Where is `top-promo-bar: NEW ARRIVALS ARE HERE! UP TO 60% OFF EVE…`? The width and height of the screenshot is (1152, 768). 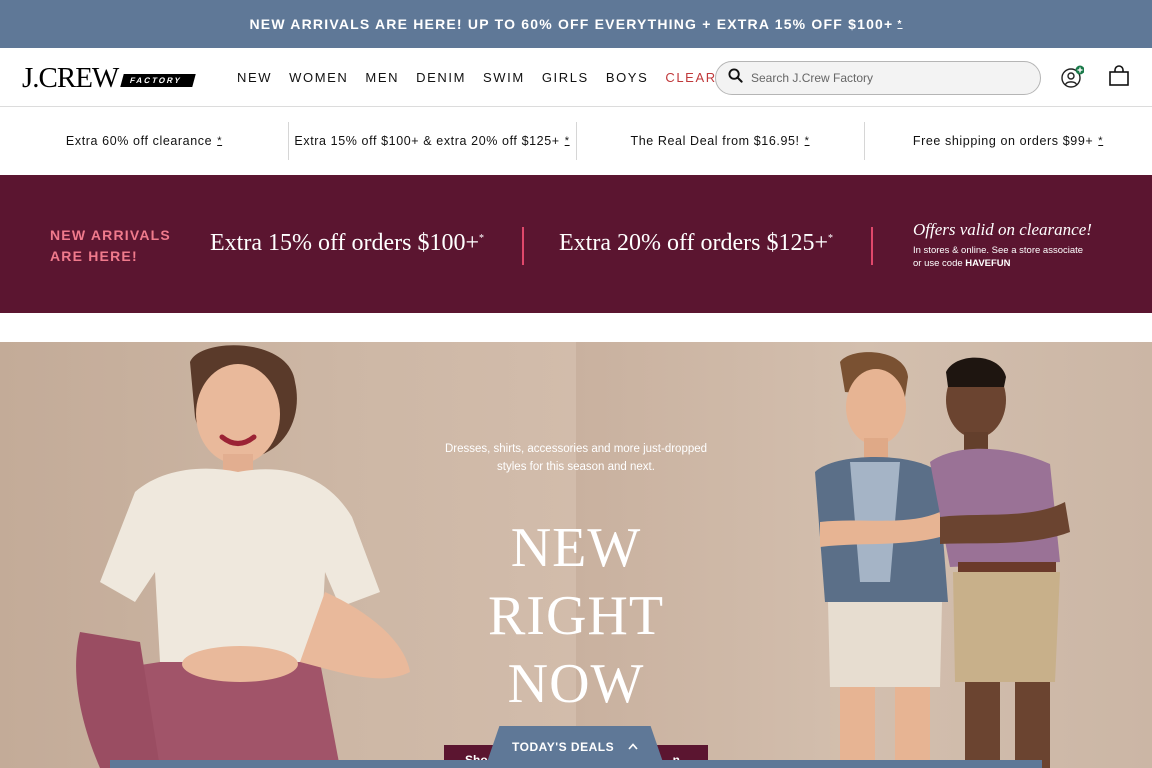 top-promo-bar: NEW ARRIVALS ARE HERE! UP TO 60% OFF EVE… is located at coordinates (576, 24).